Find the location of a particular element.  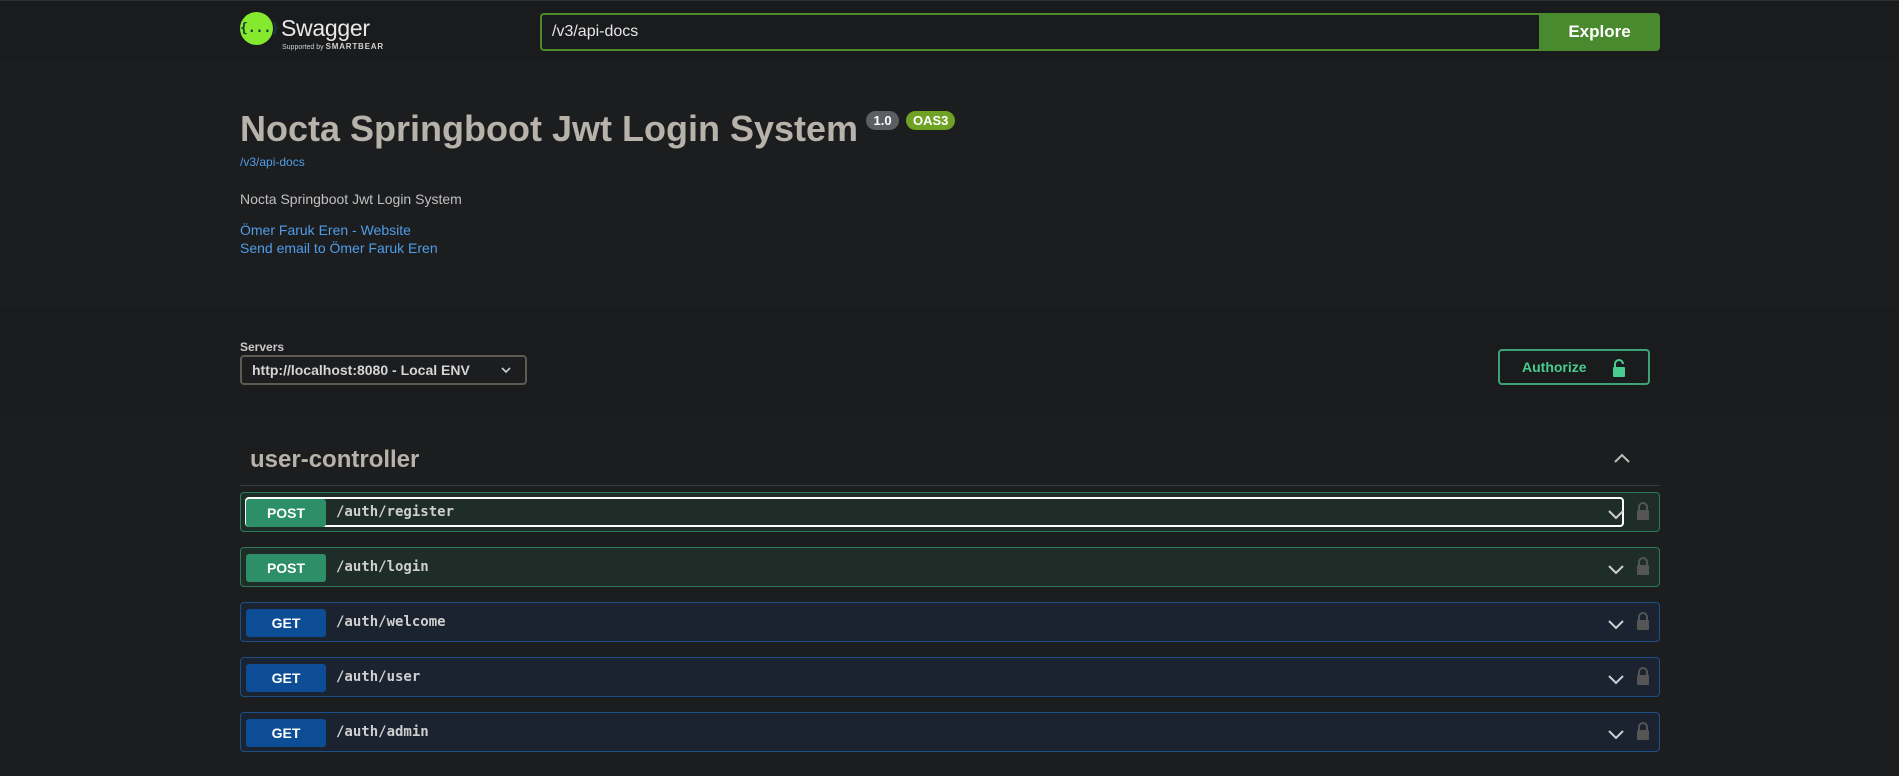

operation-path: /auth/admin is located at coordinates (382, 732).